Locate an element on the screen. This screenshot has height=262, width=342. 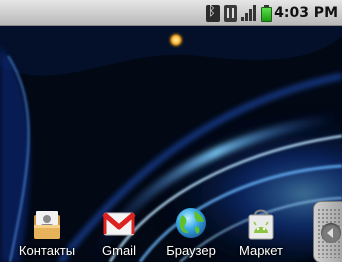
app-drawer-handle is located at coordinates (327, 231).